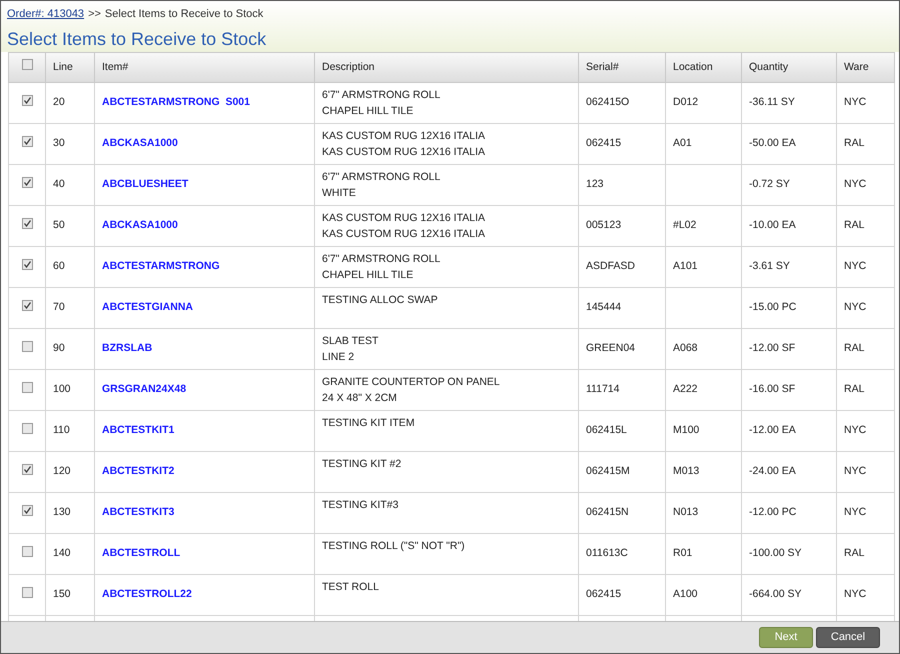 This screenshot has width=900, height=654. Describe the element at coordinates (62, 594) in the screenshot. I see `line-number: 150` at that location.